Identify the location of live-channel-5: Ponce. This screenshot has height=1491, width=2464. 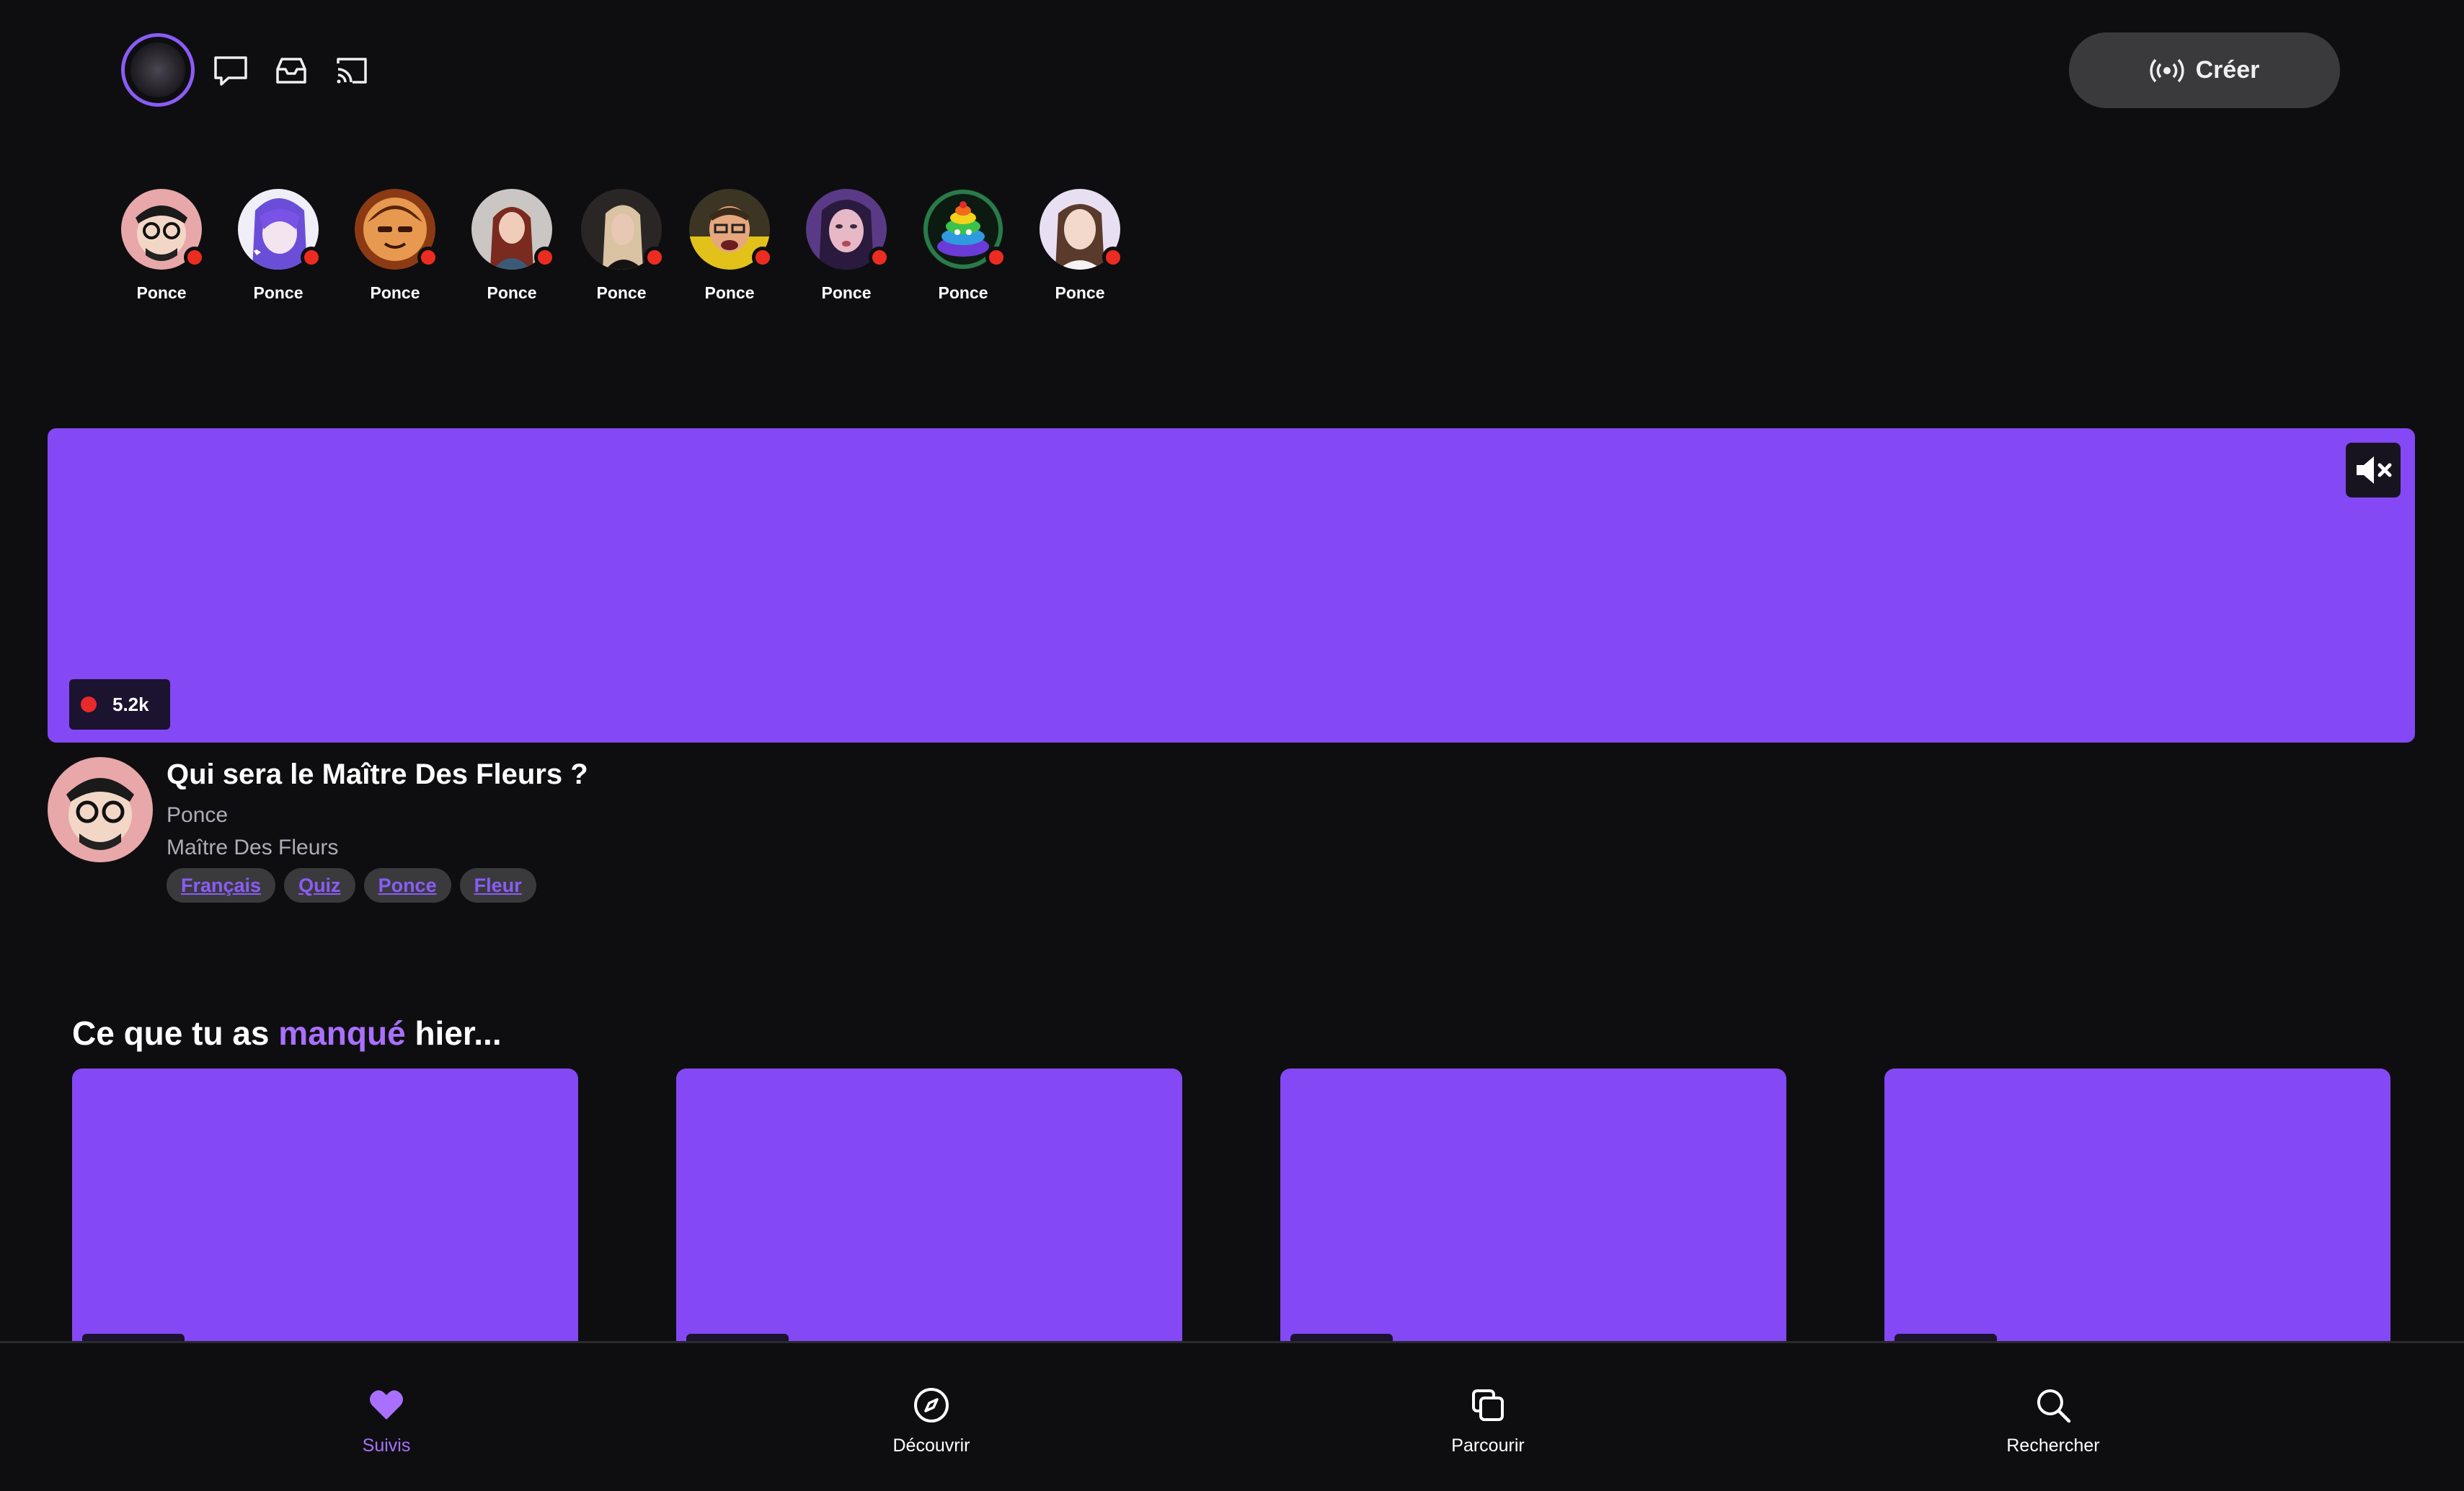
(624, 250).